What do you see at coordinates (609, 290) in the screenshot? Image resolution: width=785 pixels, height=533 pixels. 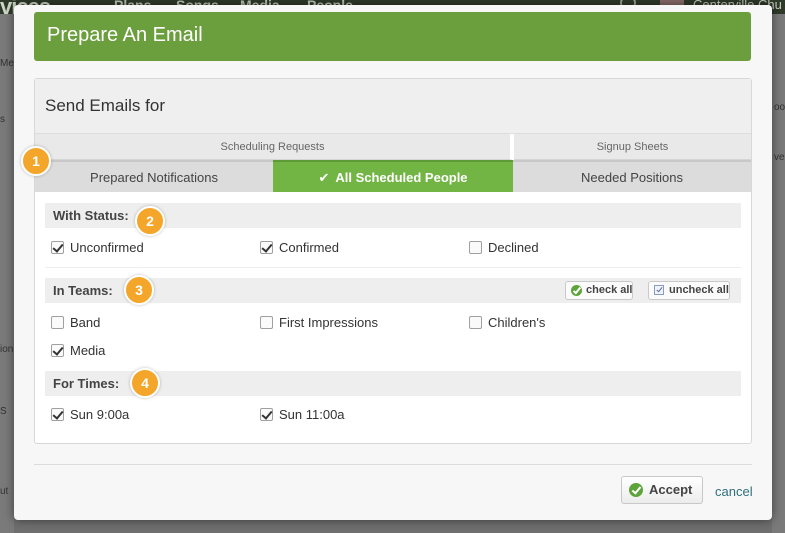 I see `check-all-label: check all` at bounding box center [609, 290].